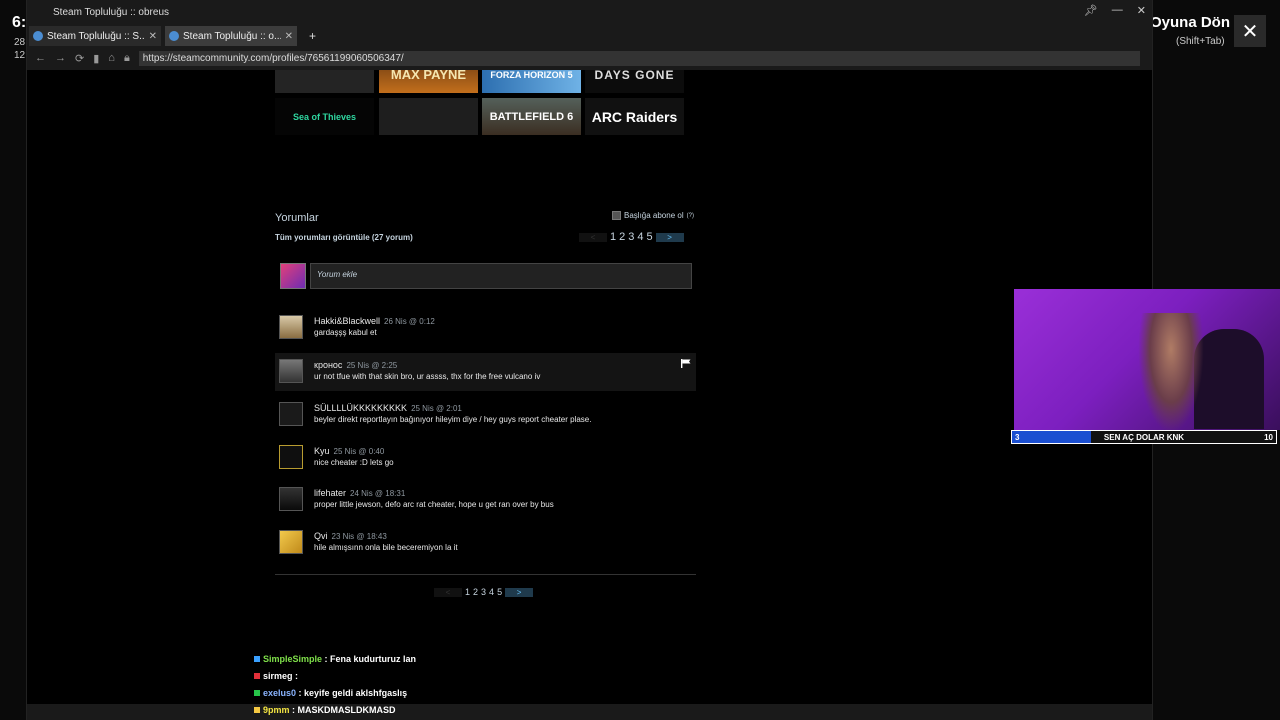 This screenshot has height=720, width=1280. What do you see at coordinates (372, 365) in the screenshot?
I see `comment-time: 25 Nis @ 2:25` at bounding box center [372, 365].